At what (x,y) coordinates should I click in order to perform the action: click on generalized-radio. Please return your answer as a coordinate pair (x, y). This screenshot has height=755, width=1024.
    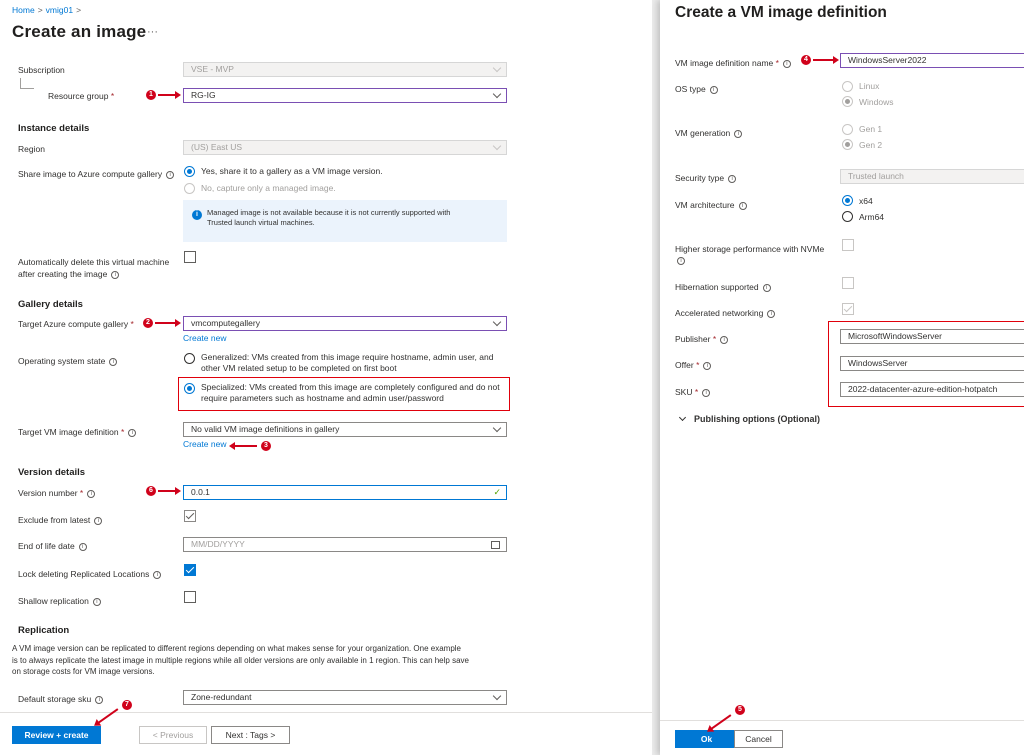
    Looking at the image, I should click on (189, 358).